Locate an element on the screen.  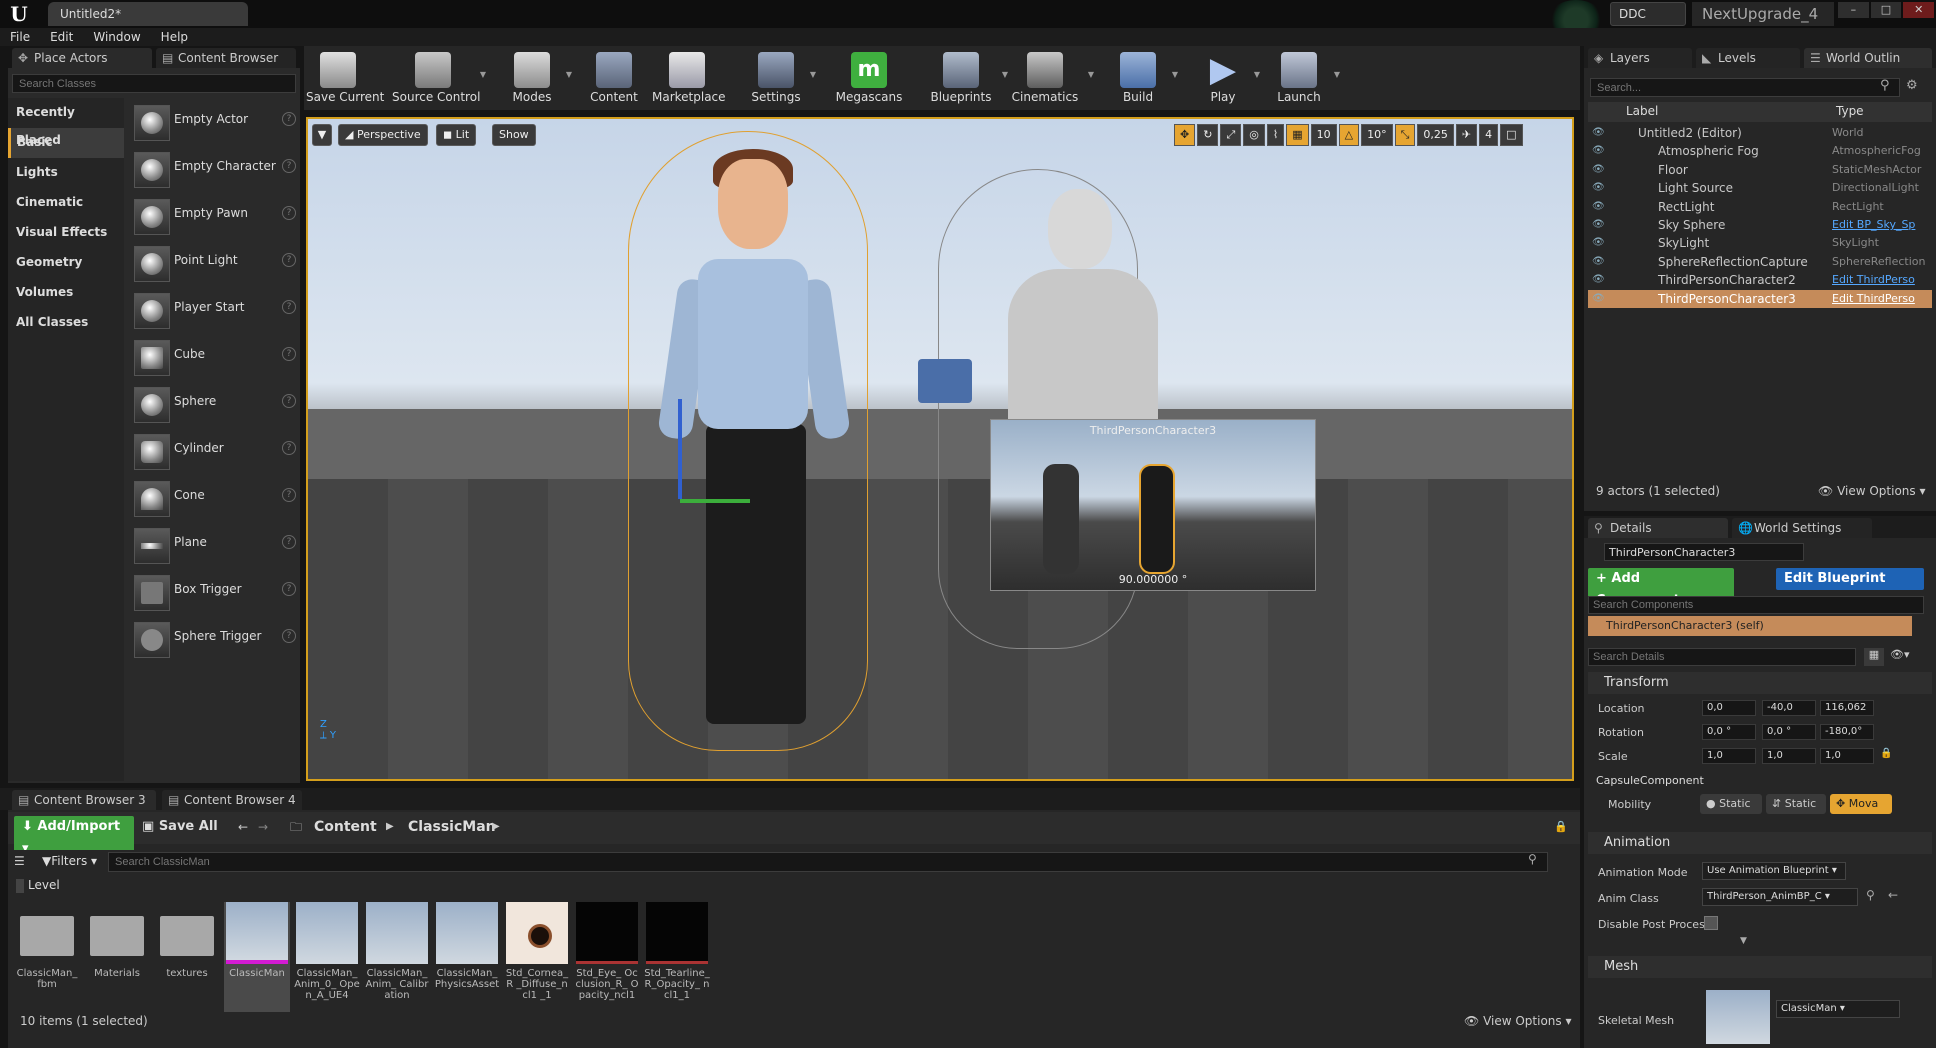
tab-world-settings: 🌐 World Settings is located at coordinates (1802, 528).